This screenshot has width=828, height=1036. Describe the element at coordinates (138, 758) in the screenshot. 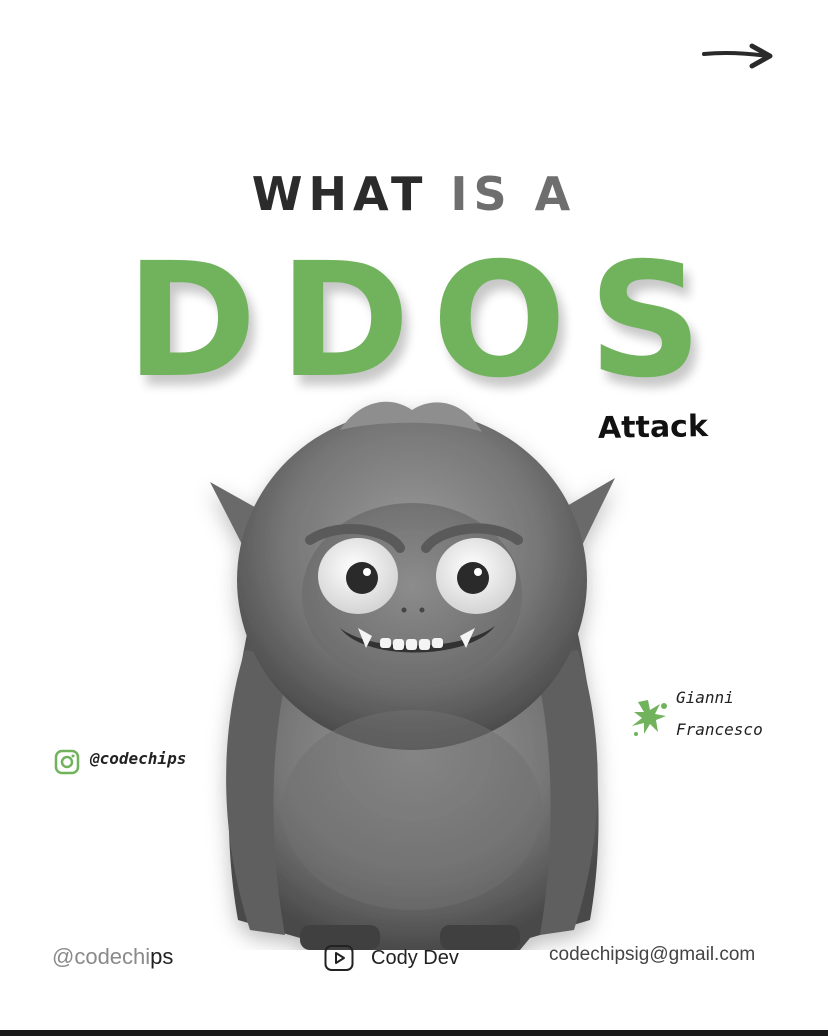

I see `instagram-handle: @codechips` at that location.